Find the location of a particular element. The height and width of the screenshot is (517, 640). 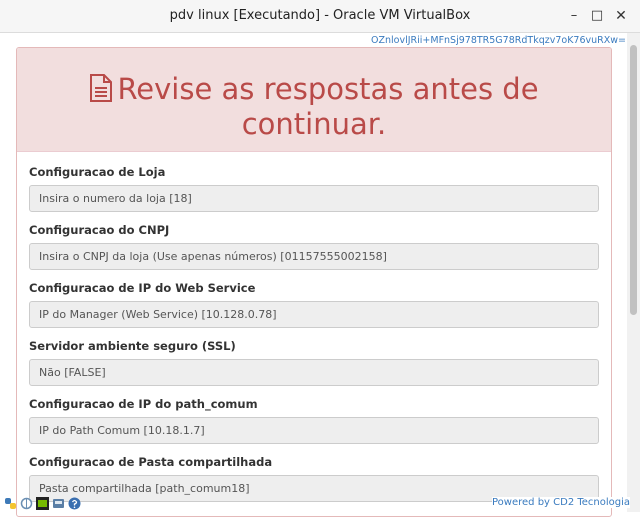

field-label: Configuracao de IP do Web Service is located at coordinates (142, 288).